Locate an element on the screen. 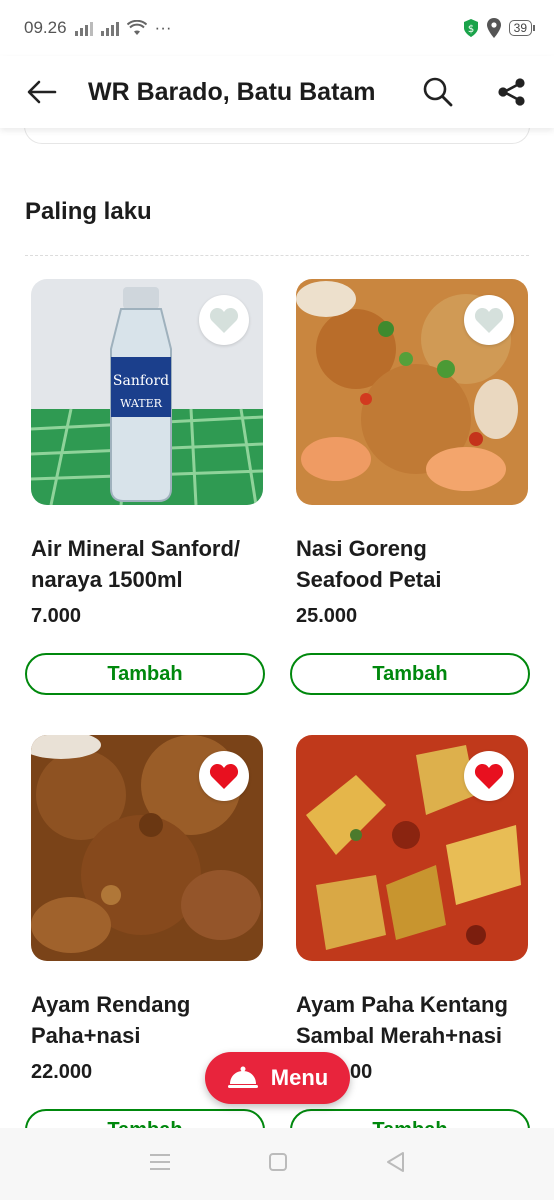  product-price: 7.000 is located at coordinates (56, 616).